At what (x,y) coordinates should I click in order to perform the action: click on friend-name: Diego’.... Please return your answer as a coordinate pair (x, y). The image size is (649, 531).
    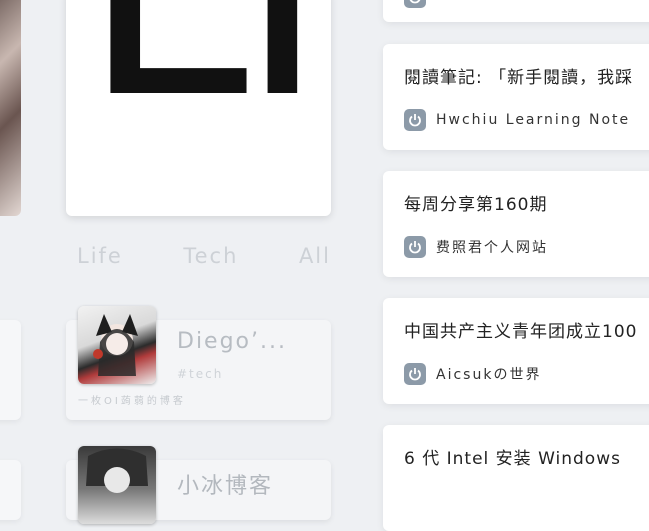
    Looking at the image, I should click on (232, 341).